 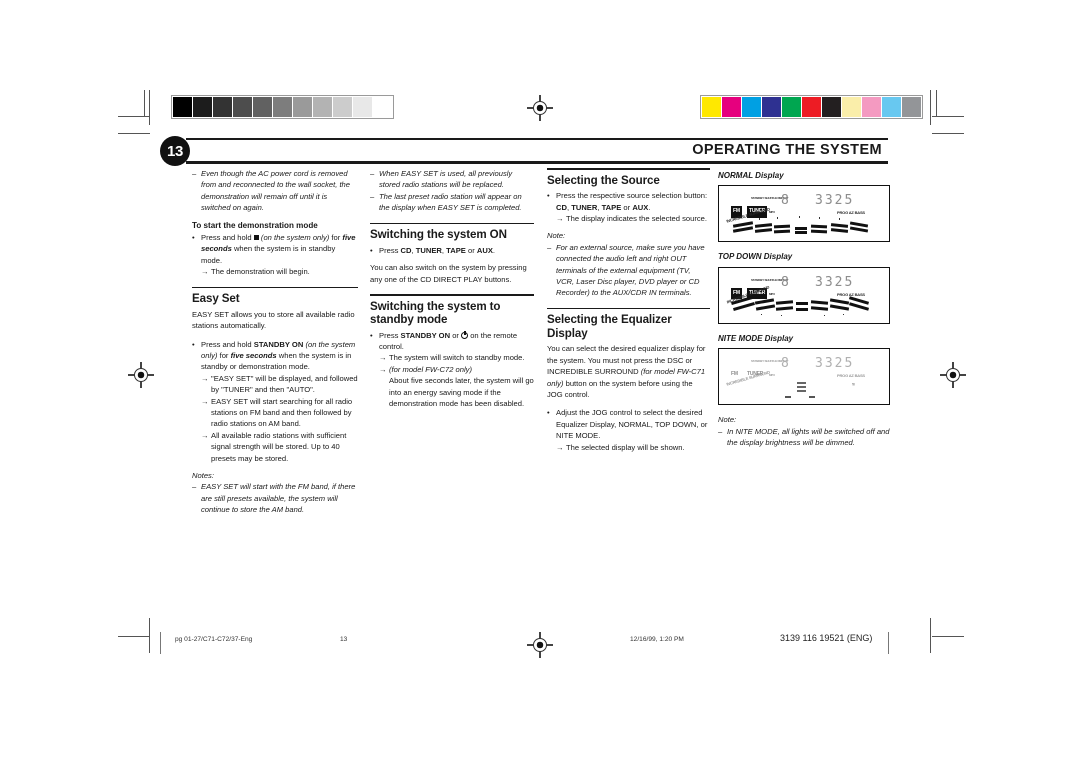 I want to click on lcd-track-number: 8, so click(x=786, y=282).